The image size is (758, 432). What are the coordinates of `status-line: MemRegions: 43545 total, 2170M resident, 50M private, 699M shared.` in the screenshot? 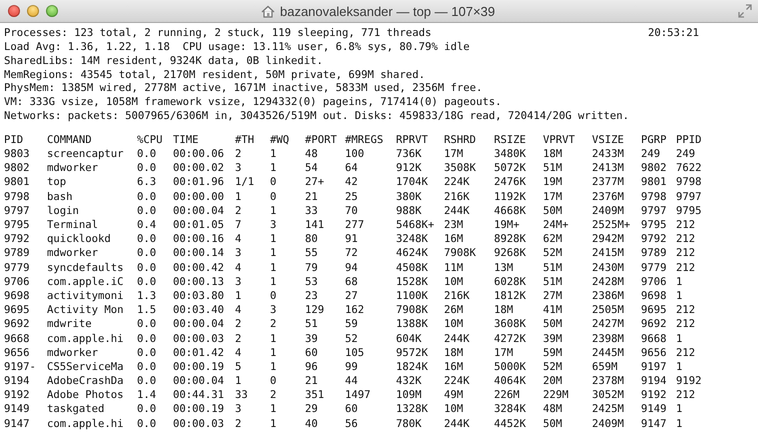 It's located at (214, 74).